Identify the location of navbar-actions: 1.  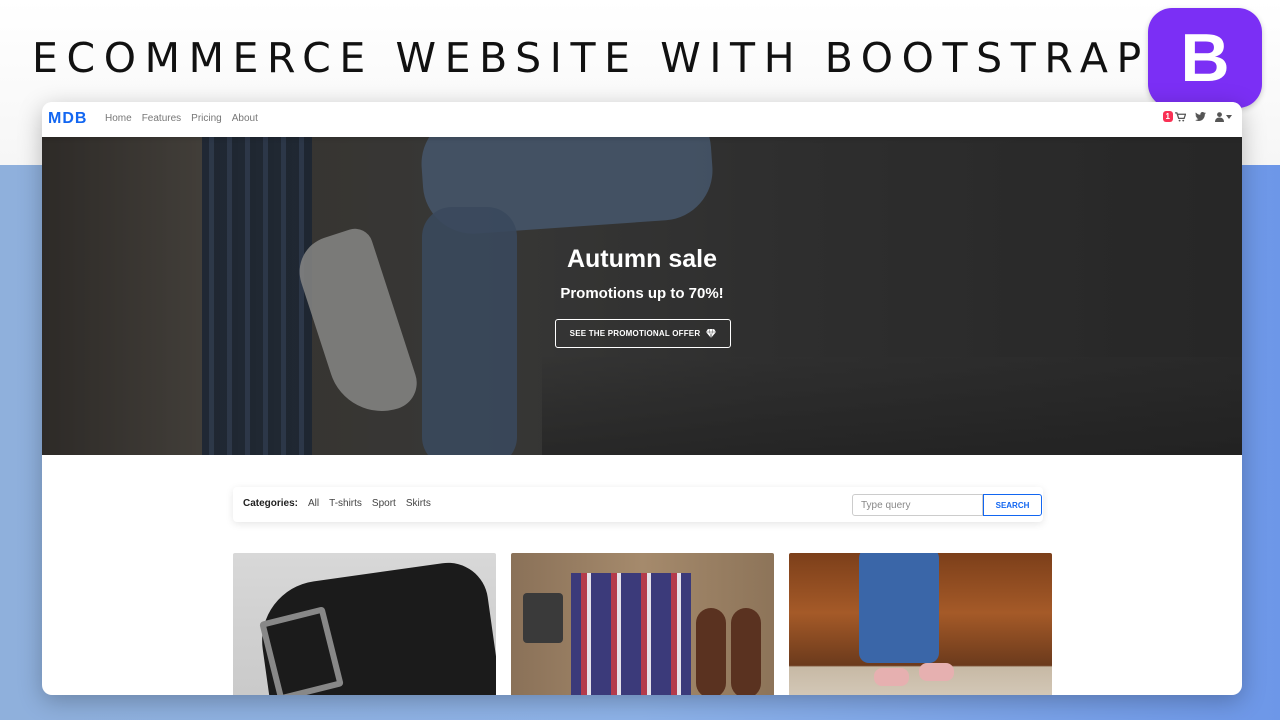
(1197, 116).